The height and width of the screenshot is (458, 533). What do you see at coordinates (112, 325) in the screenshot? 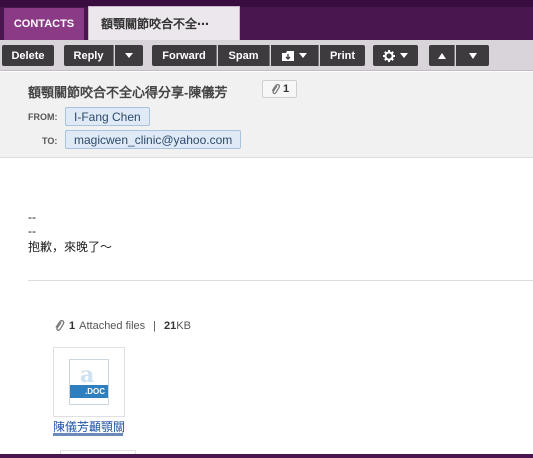
I see `attachments-label: Attached files` at bounding box center [112, 325].